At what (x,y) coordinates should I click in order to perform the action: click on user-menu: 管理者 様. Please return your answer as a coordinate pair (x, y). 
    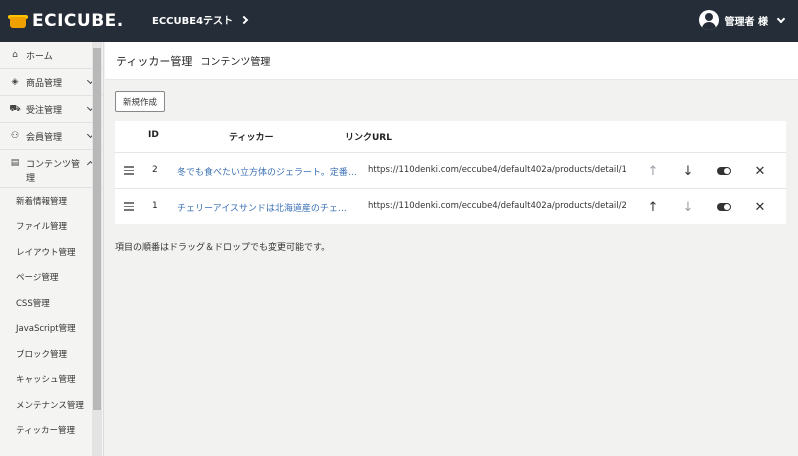
    Looking at the image, I should click on (742, 20).